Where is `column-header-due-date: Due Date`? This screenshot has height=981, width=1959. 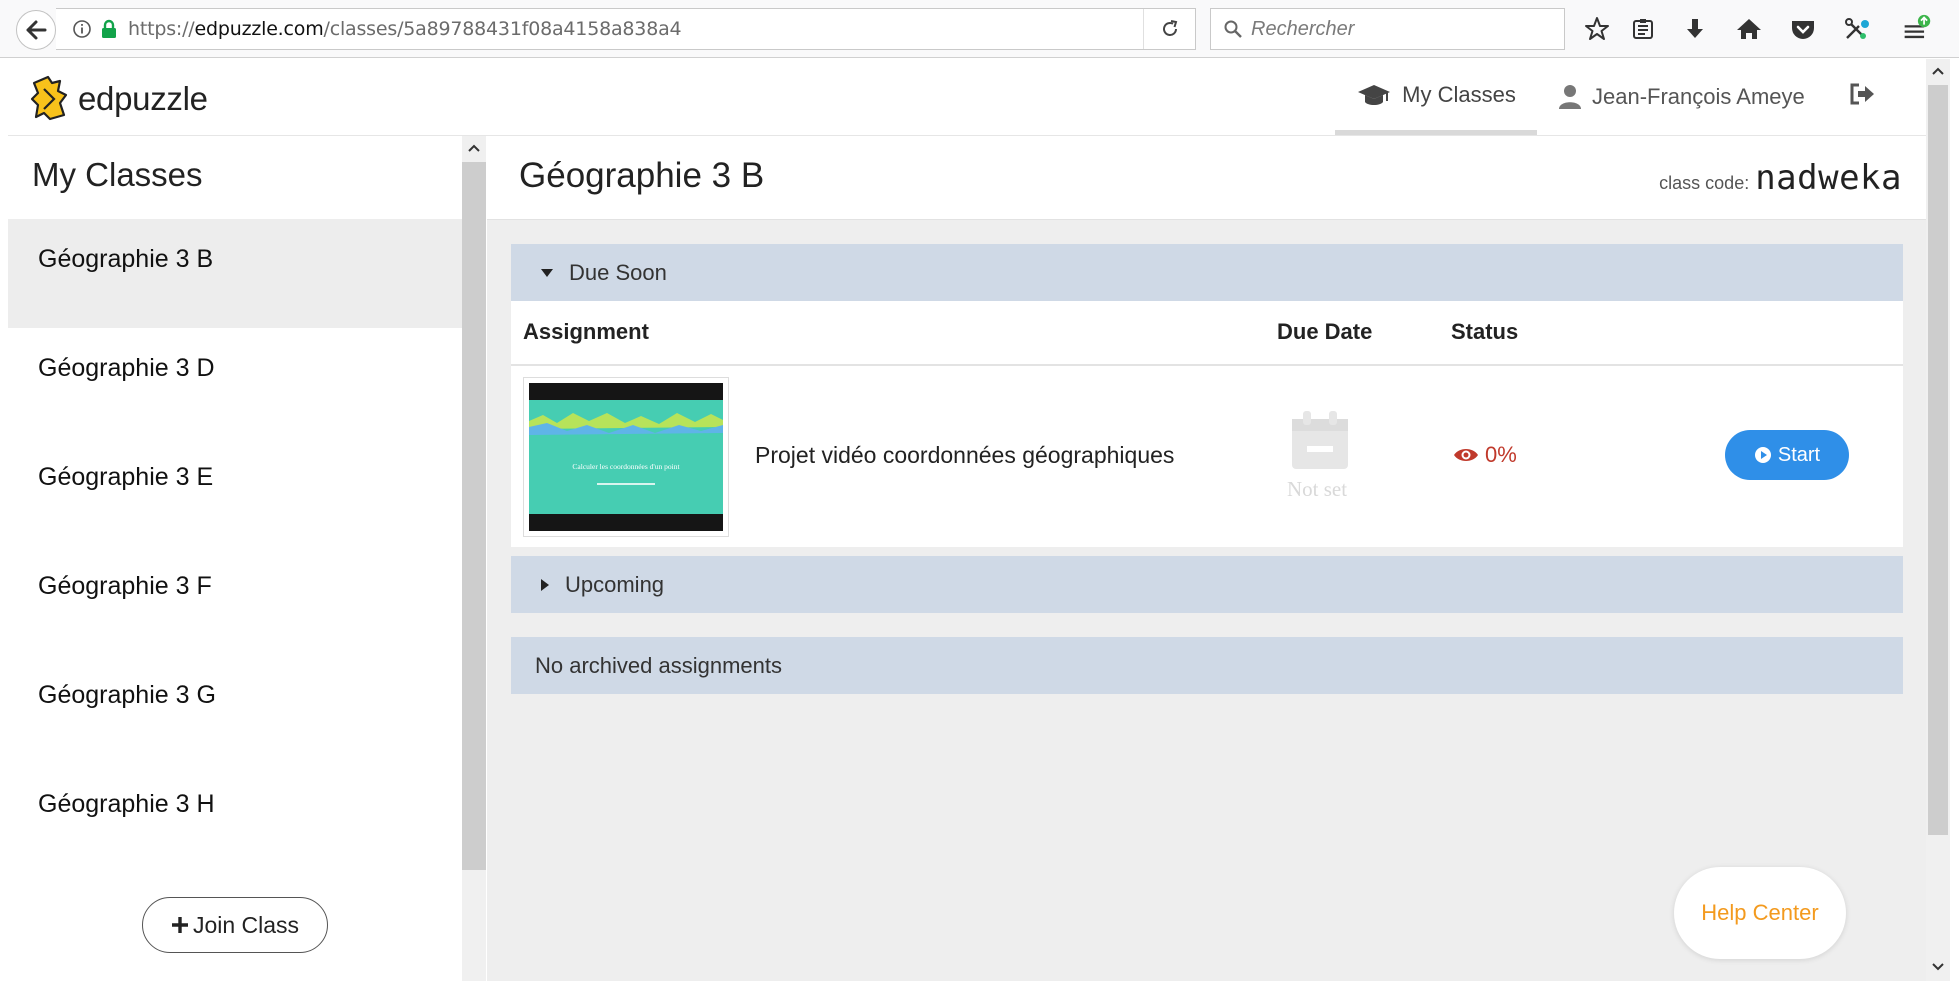
column-header-due-date: Due Date is located at coordinates (1325, 331).